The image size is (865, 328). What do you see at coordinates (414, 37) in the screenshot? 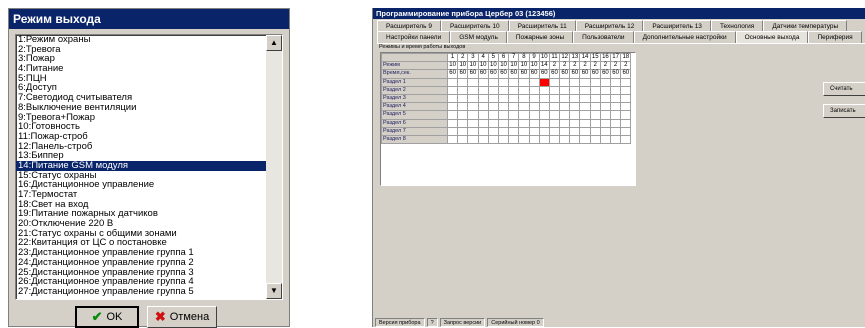
I see `tab: Настройки панели` at bounding box center [414, 37].